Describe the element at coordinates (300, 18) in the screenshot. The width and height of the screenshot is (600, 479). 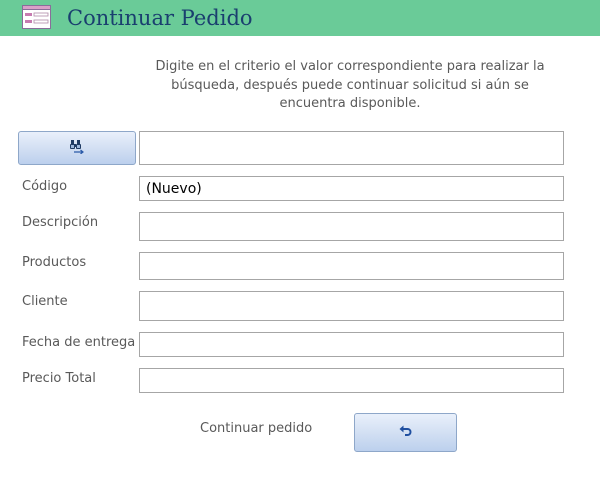
I see `form-header: Continuar Pedido` at that location.